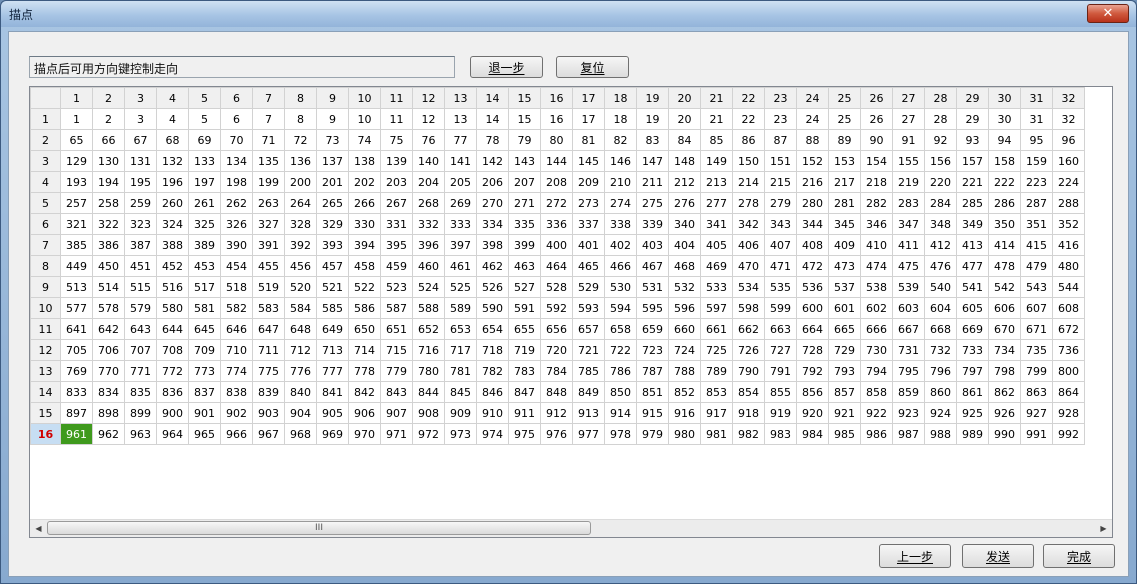 This screenshot has height=584, width=1137. What do you see at coordinates (1068, 224) in the screenshot?
I see `grid-cell: 352` at bounding box center [1068, 224].